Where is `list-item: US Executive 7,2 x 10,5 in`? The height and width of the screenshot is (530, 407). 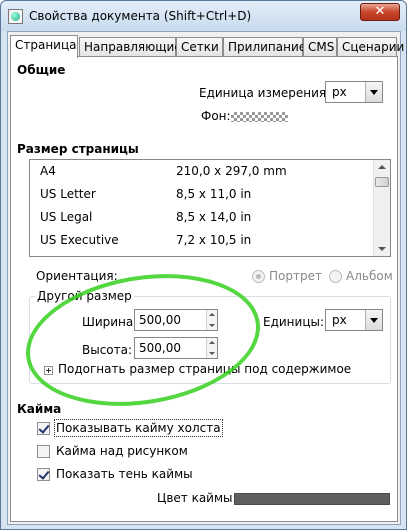 list-item: US Executive 7,2 x 10,5 in is located at coordinates (202, 240).